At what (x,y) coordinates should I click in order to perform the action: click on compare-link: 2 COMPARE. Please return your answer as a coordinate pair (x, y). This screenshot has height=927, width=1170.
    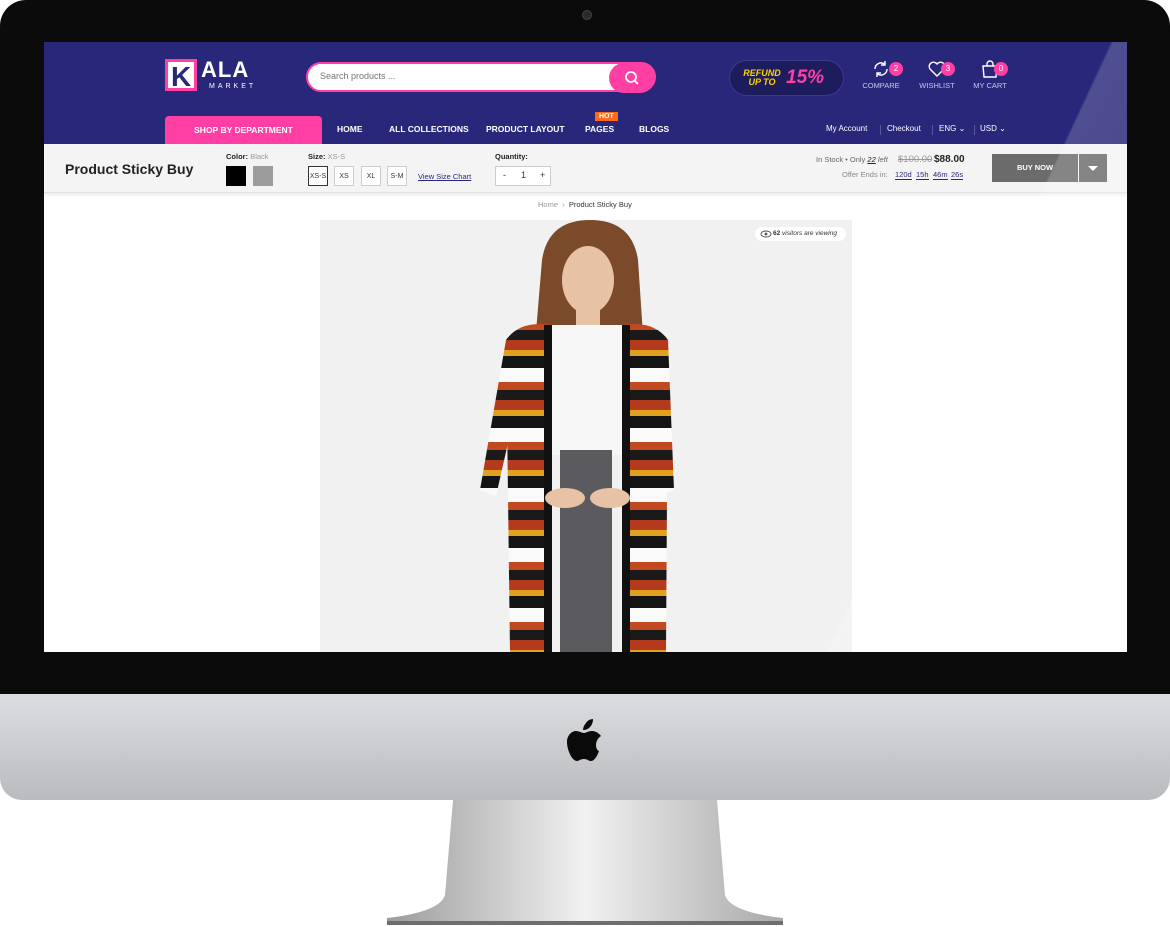
    Looking at the image, I should click on (881, 75).